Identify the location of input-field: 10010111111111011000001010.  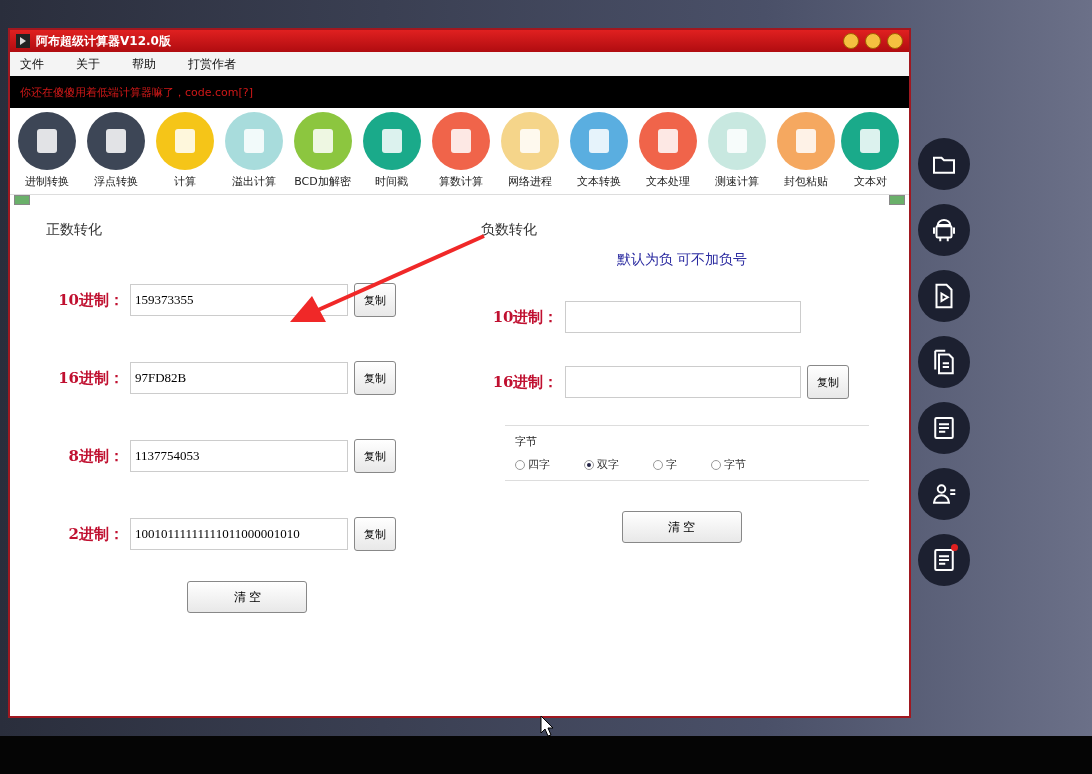
(239, 534).